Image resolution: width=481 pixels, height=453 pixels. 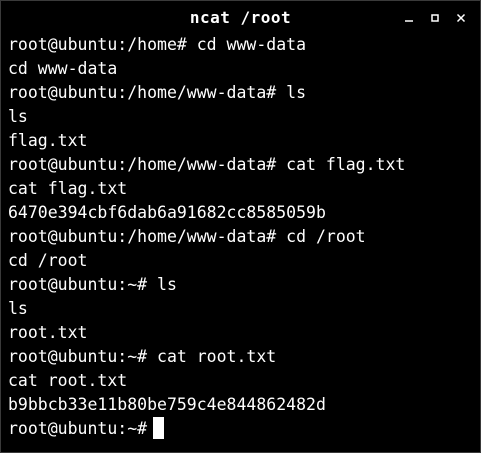 I want to click on text-cursor, so click(x=159, y=428).